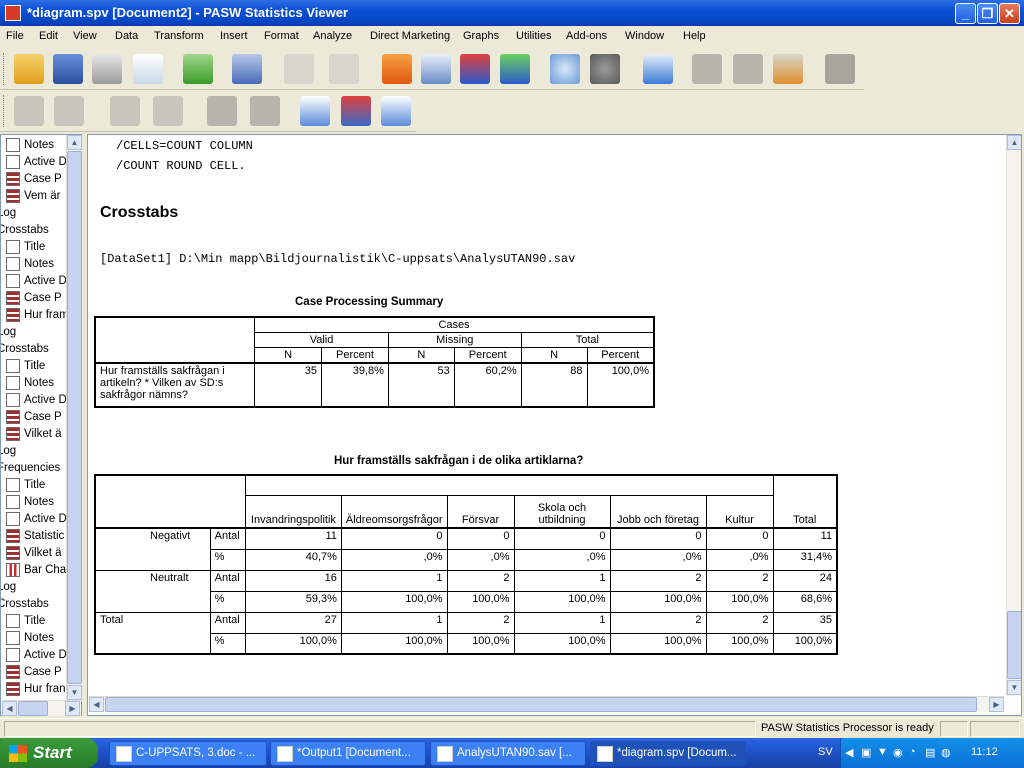  Describe the element at coordinates (15, 36) in the screenshot. I see `menu-file: File` at that location.